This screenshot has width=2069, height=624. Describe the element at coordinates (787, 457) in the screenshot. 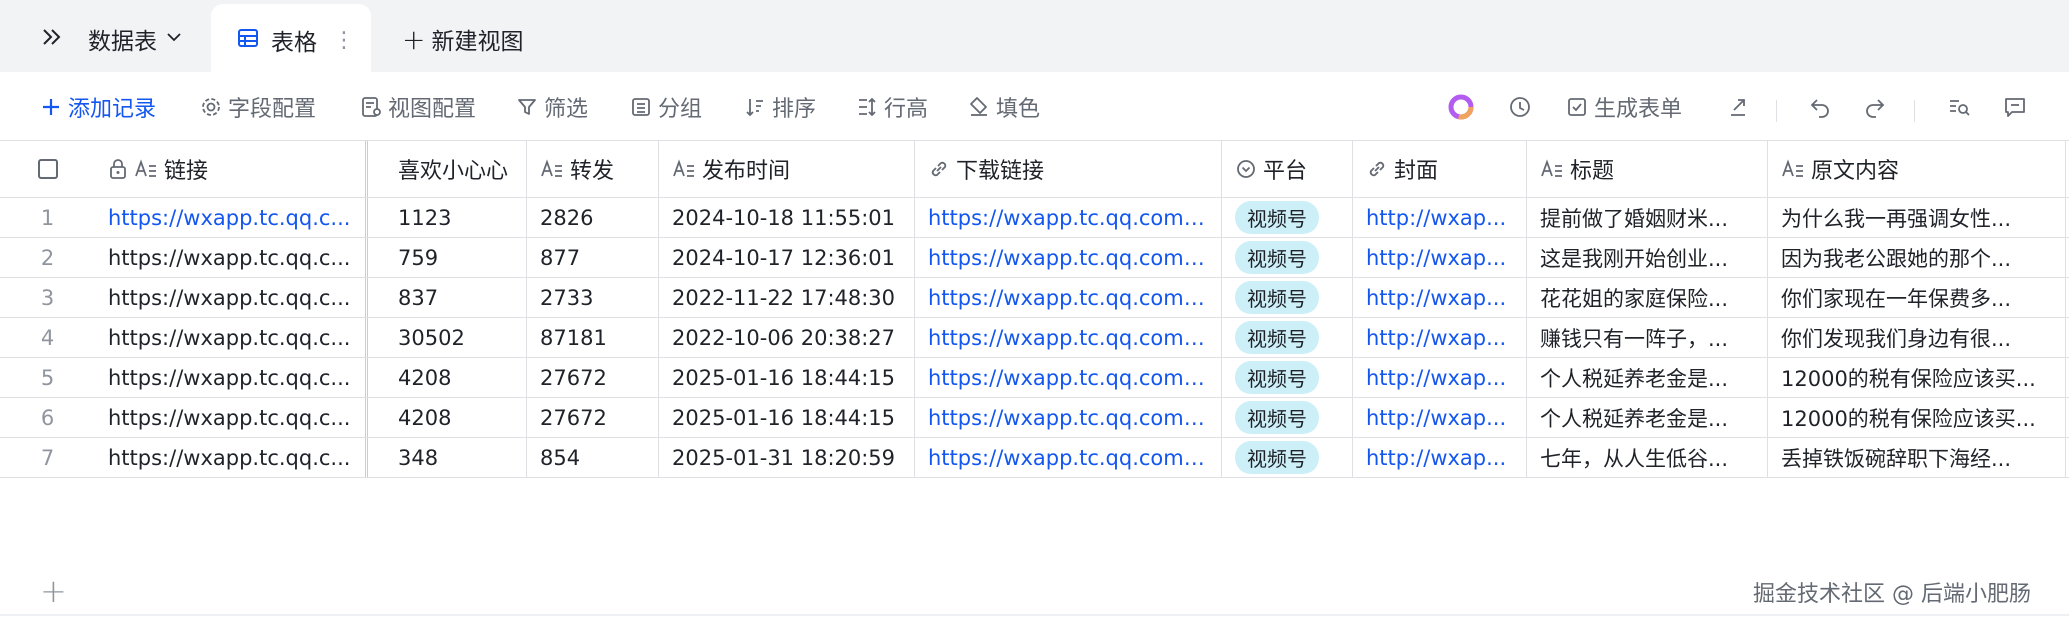

I see `cell-publish-time: 2025-01-31 18:20:59` at that location.